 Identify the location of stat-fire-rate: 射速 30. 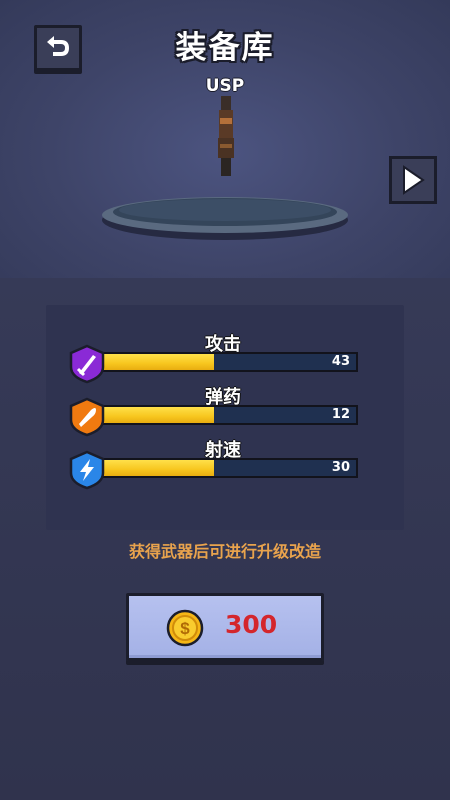
(216, 463).